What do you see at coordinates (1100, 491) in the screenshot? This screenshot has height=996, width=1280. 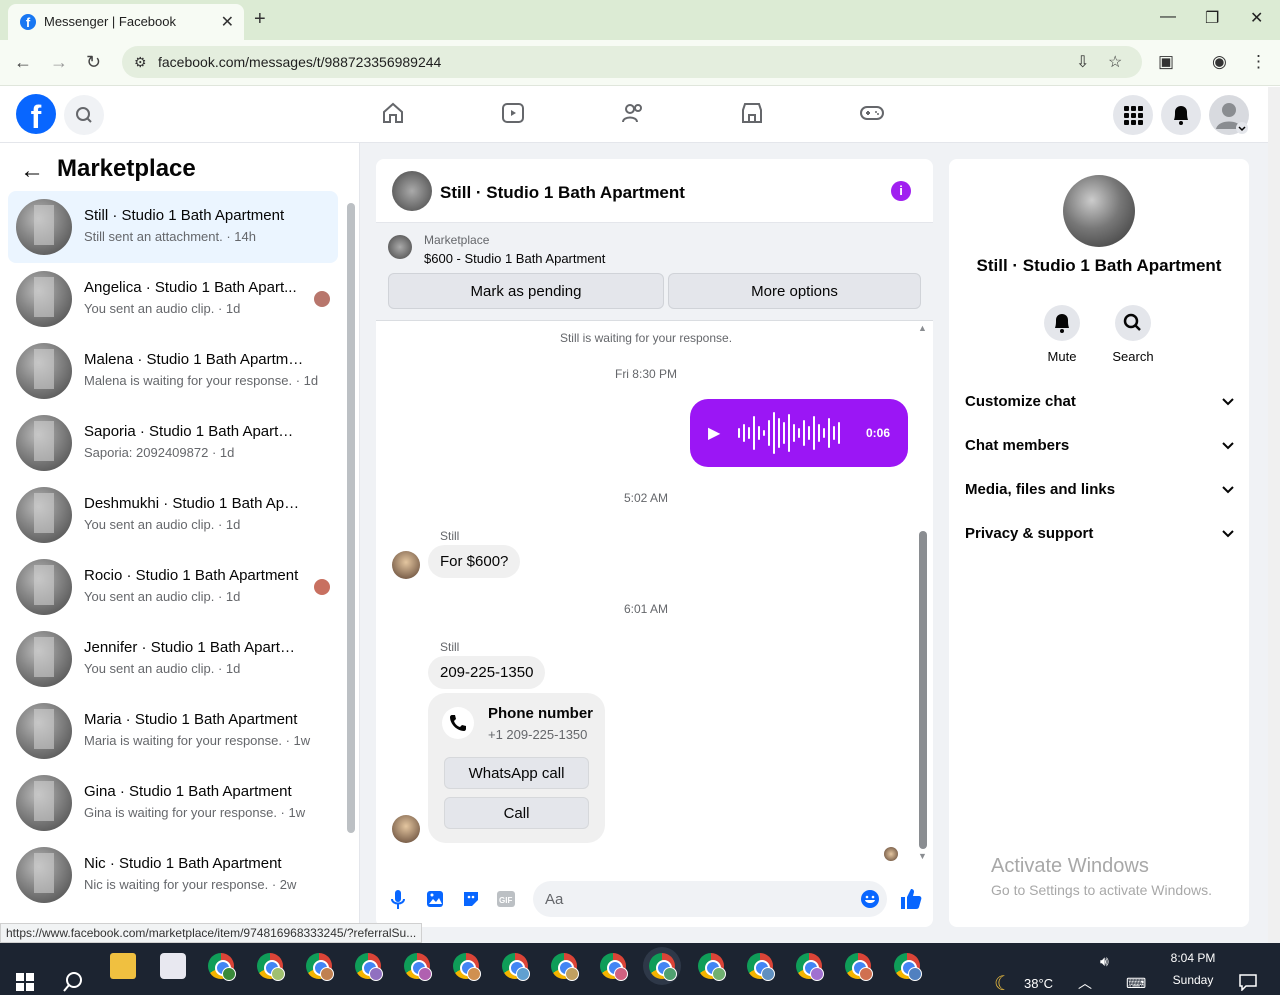 I see `media-files-links-row: Media, files and links` at bounding box center [1100, 491].